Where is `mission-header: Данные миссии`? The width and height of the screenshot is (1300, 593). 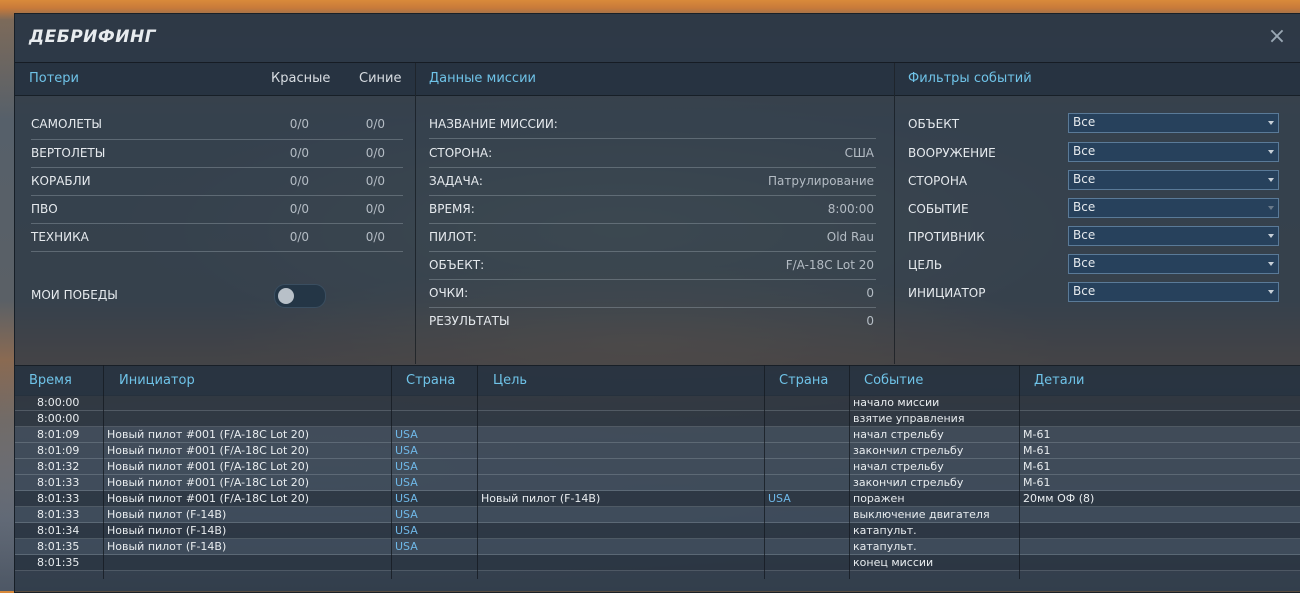
mission-header: Данные миссии is located at coordinates (655, 79).